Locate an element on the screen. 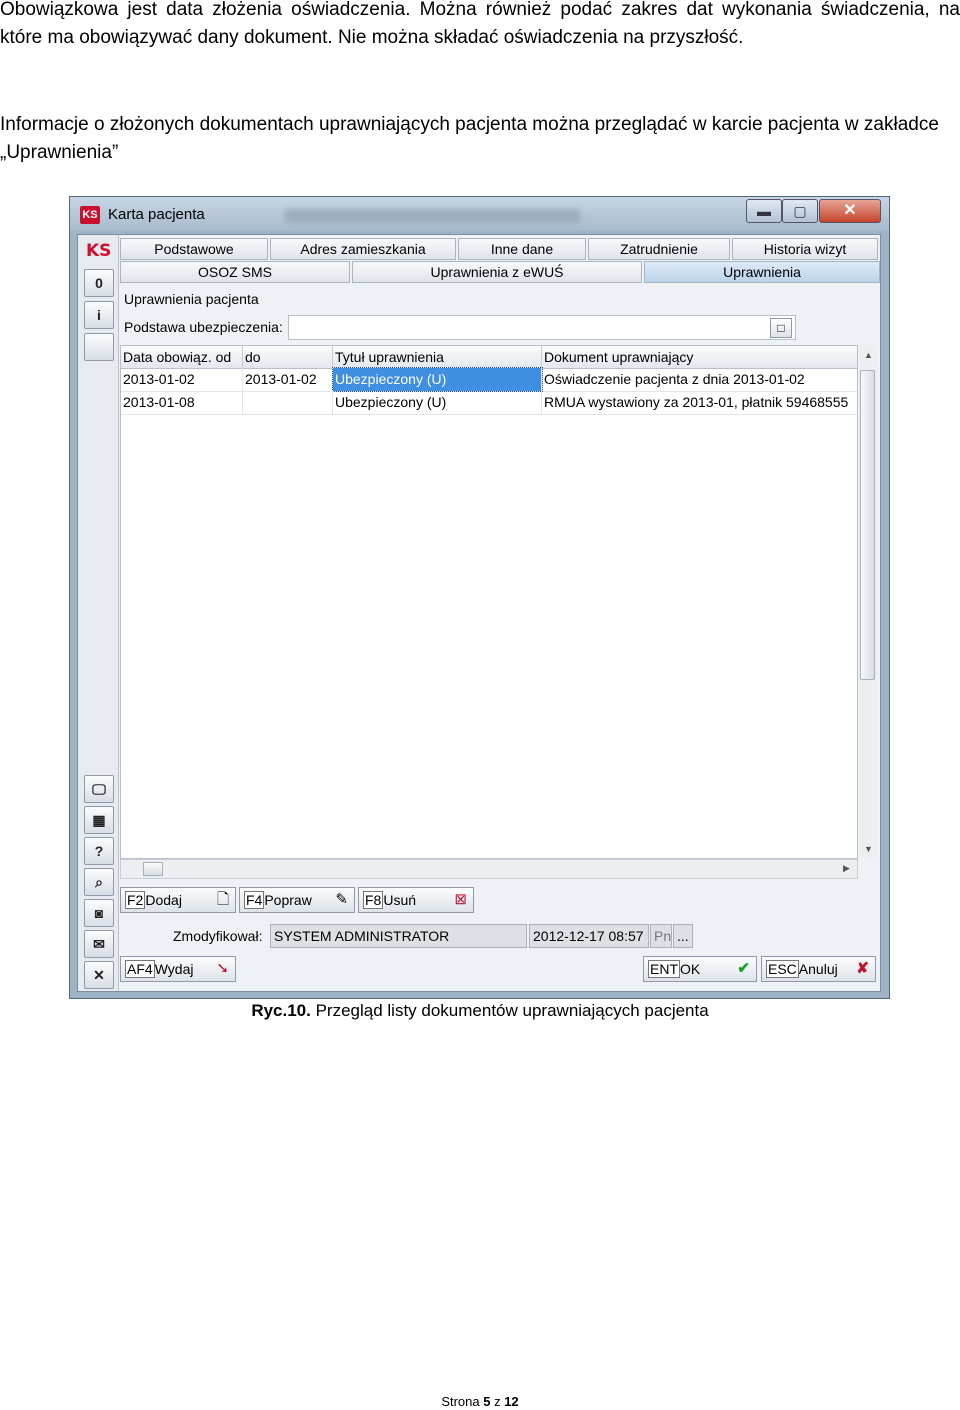 The width and height of the screenshot is (960, 1410). cancel-key: ESC is located at coordinates (782, 969).